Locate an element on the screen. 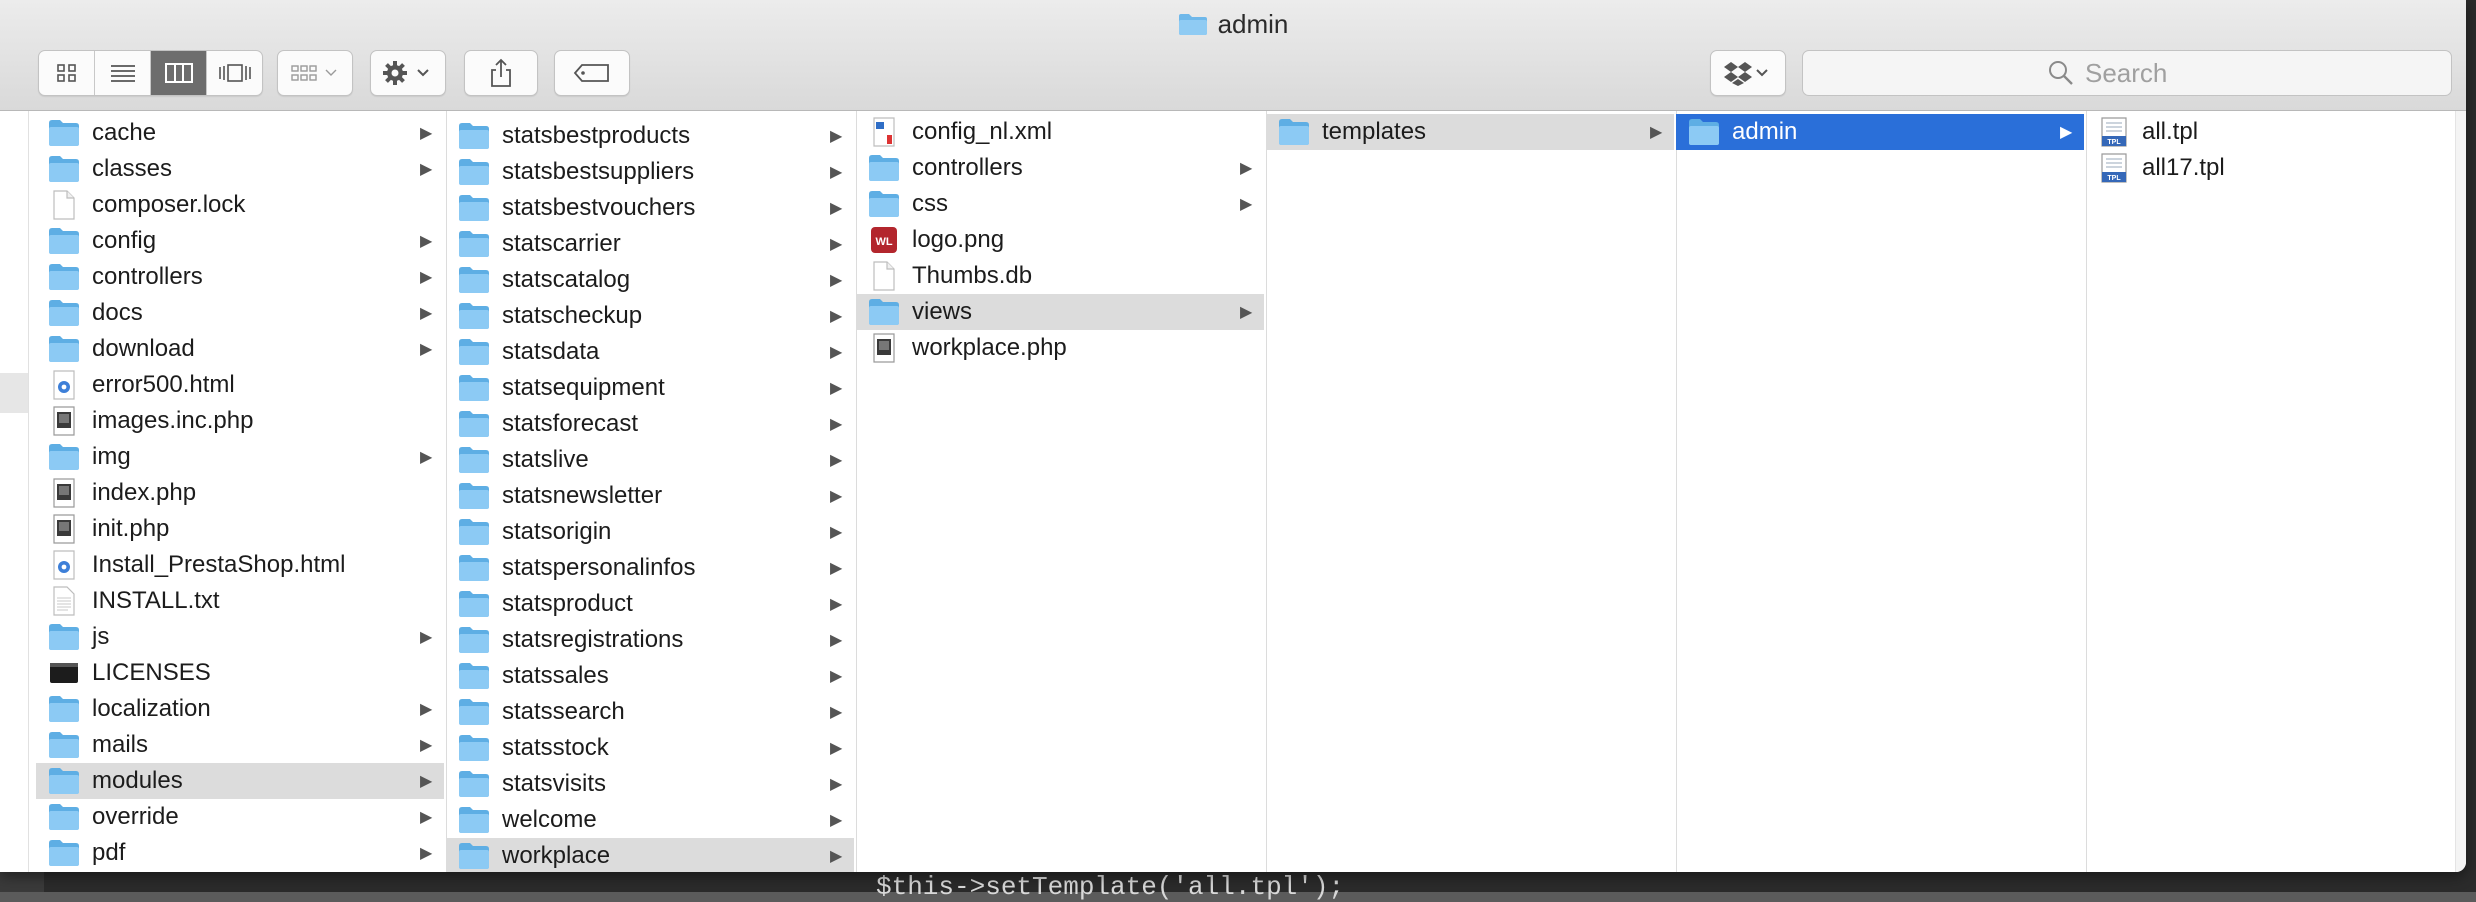  file-item-mails: mails ▶ is located at coordinates (240, 745).